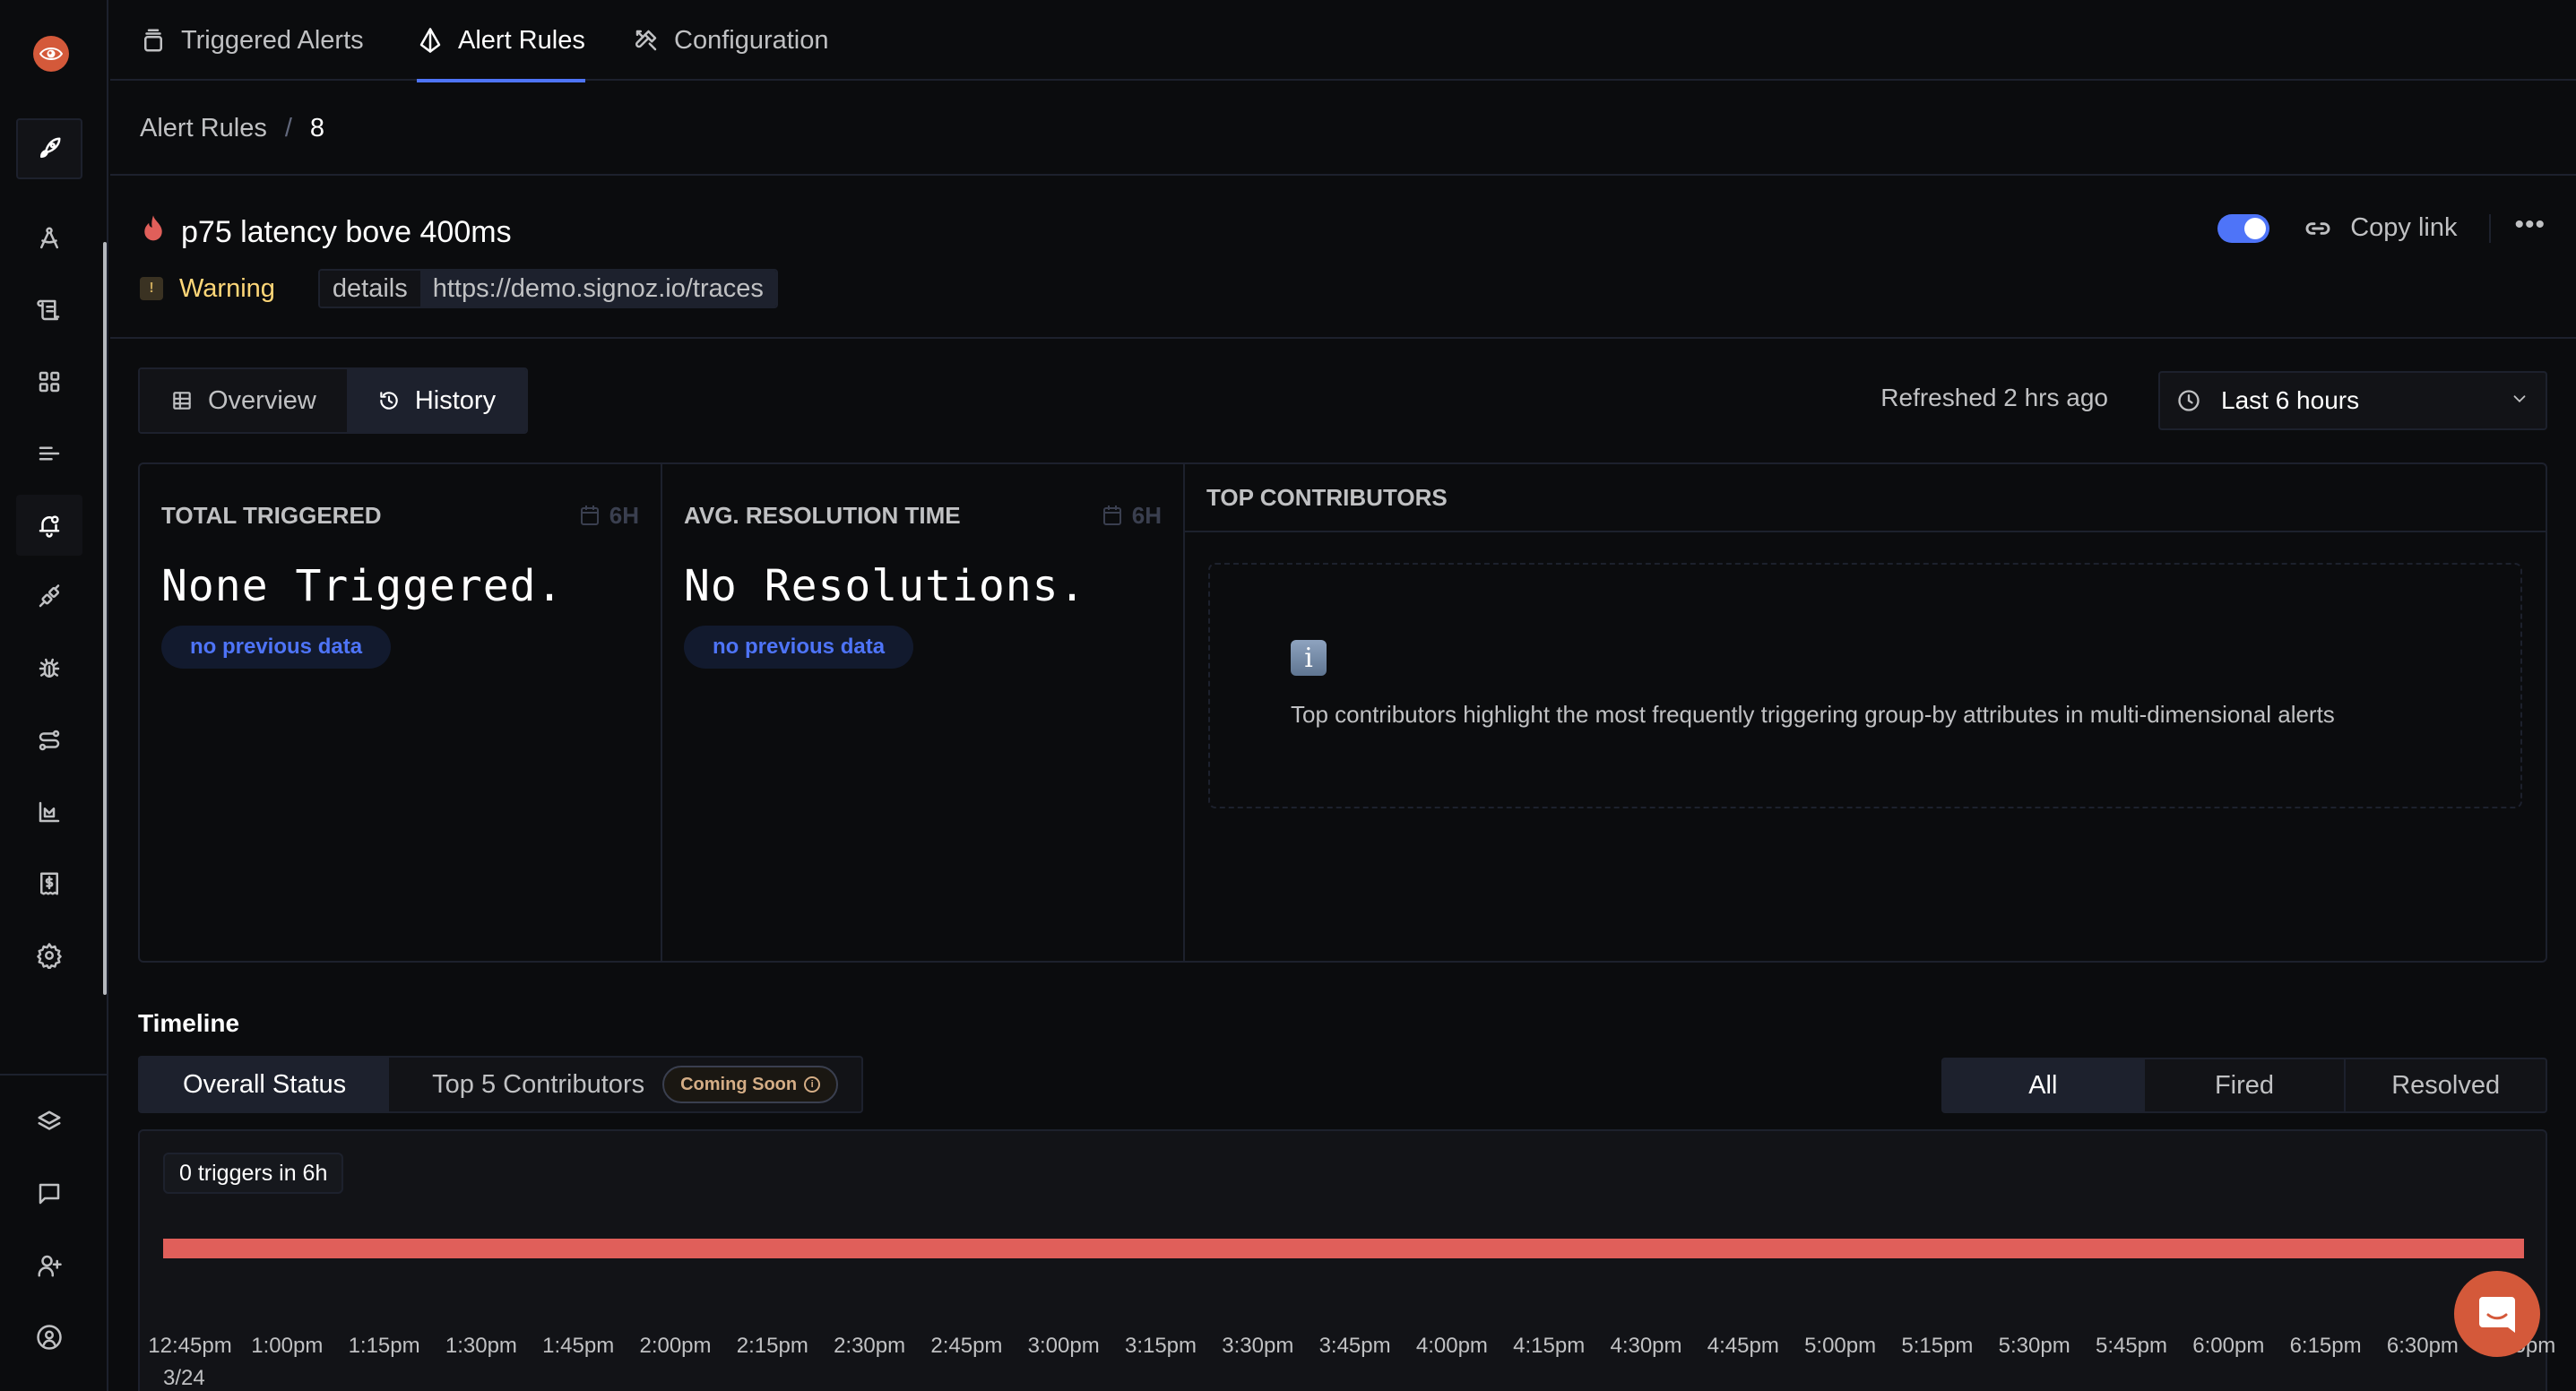 This screenshot has width=2576, height=1391. I want to click on more-options-button: •••, so click(2530, 226).